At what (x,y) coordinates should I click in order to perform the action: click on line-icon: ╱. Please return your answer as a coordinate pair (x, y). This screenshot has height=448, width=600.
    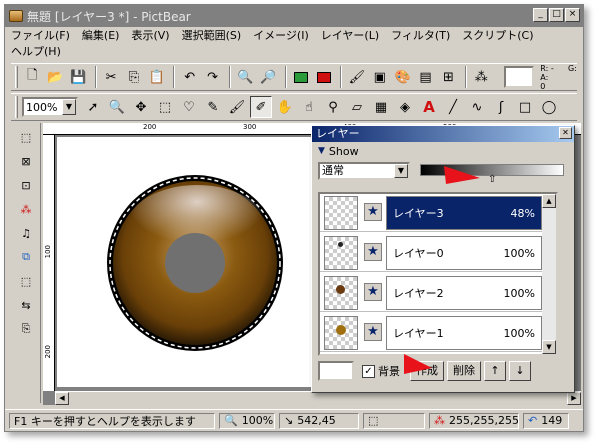
    Looking at the image, I should click on (453, 107).